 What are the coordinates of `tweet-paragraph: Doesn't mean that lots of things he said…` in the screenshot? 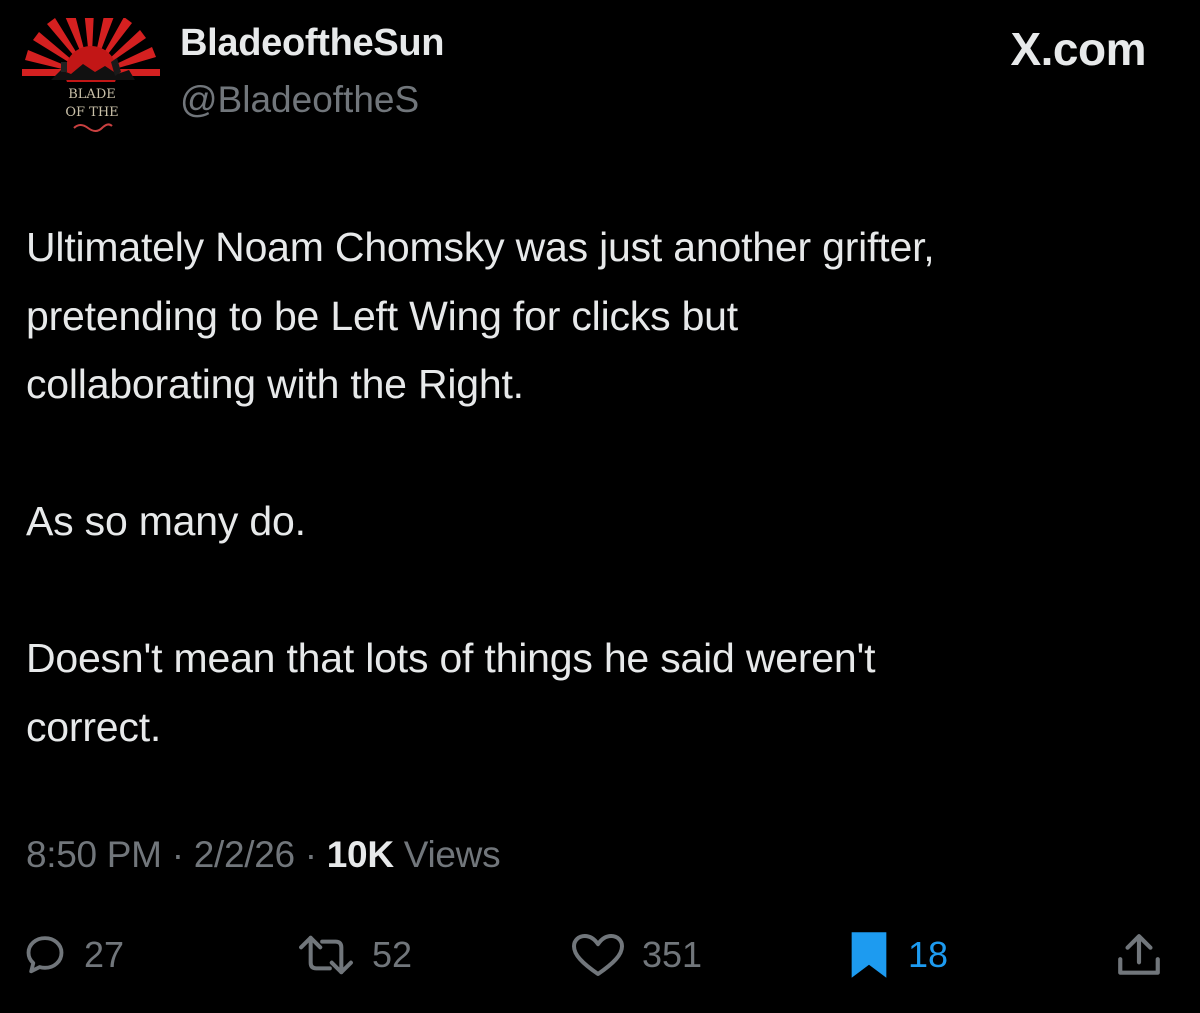 It's located at (451, 692).